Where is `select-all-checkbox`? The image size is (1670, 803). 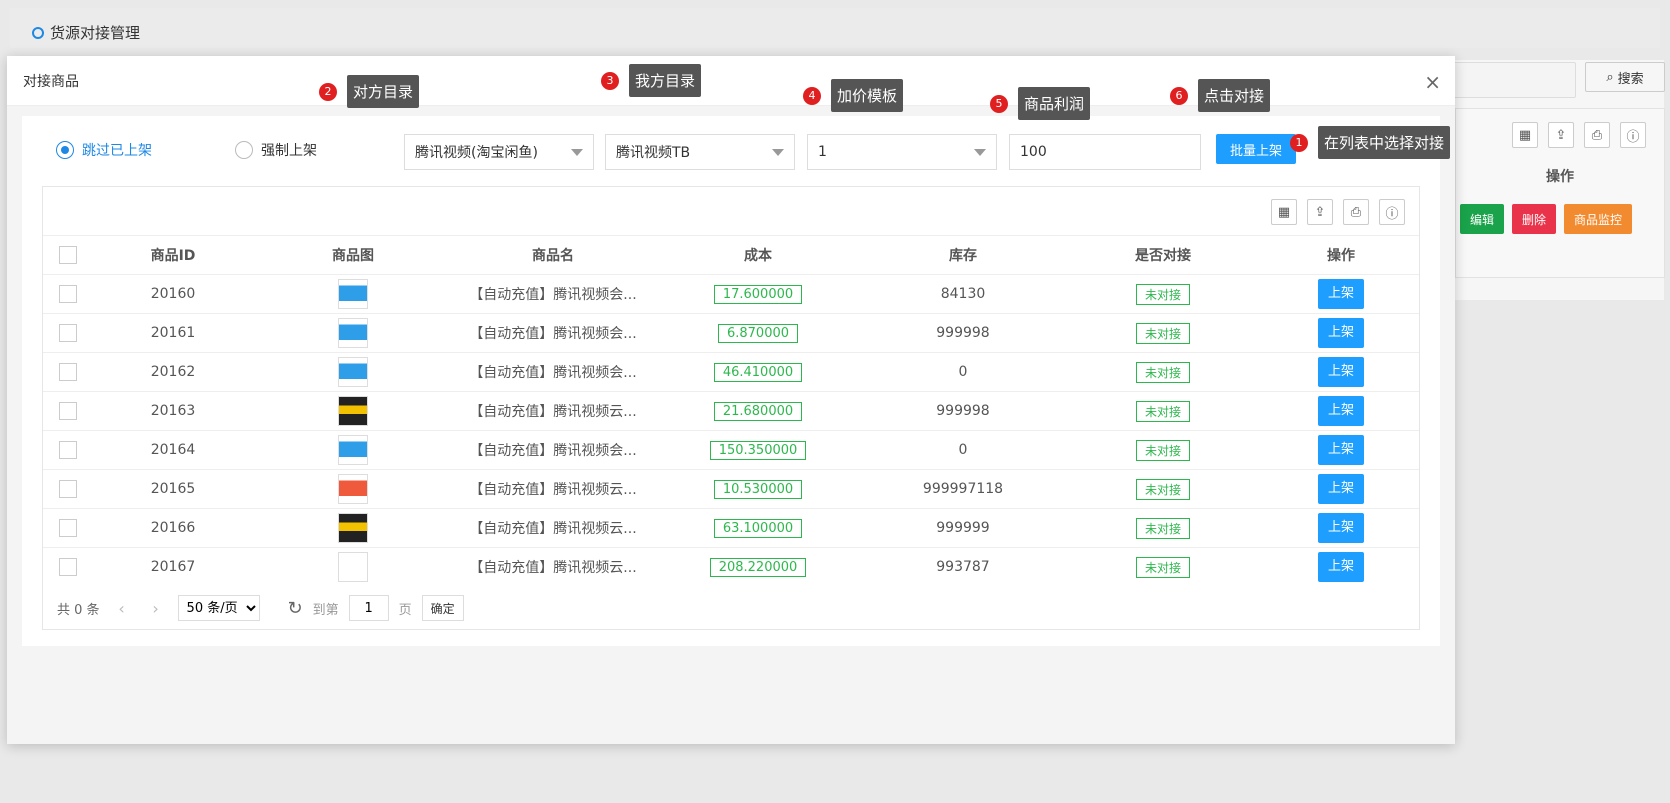 select-all-checkbox is located at coordinates (68, 255).